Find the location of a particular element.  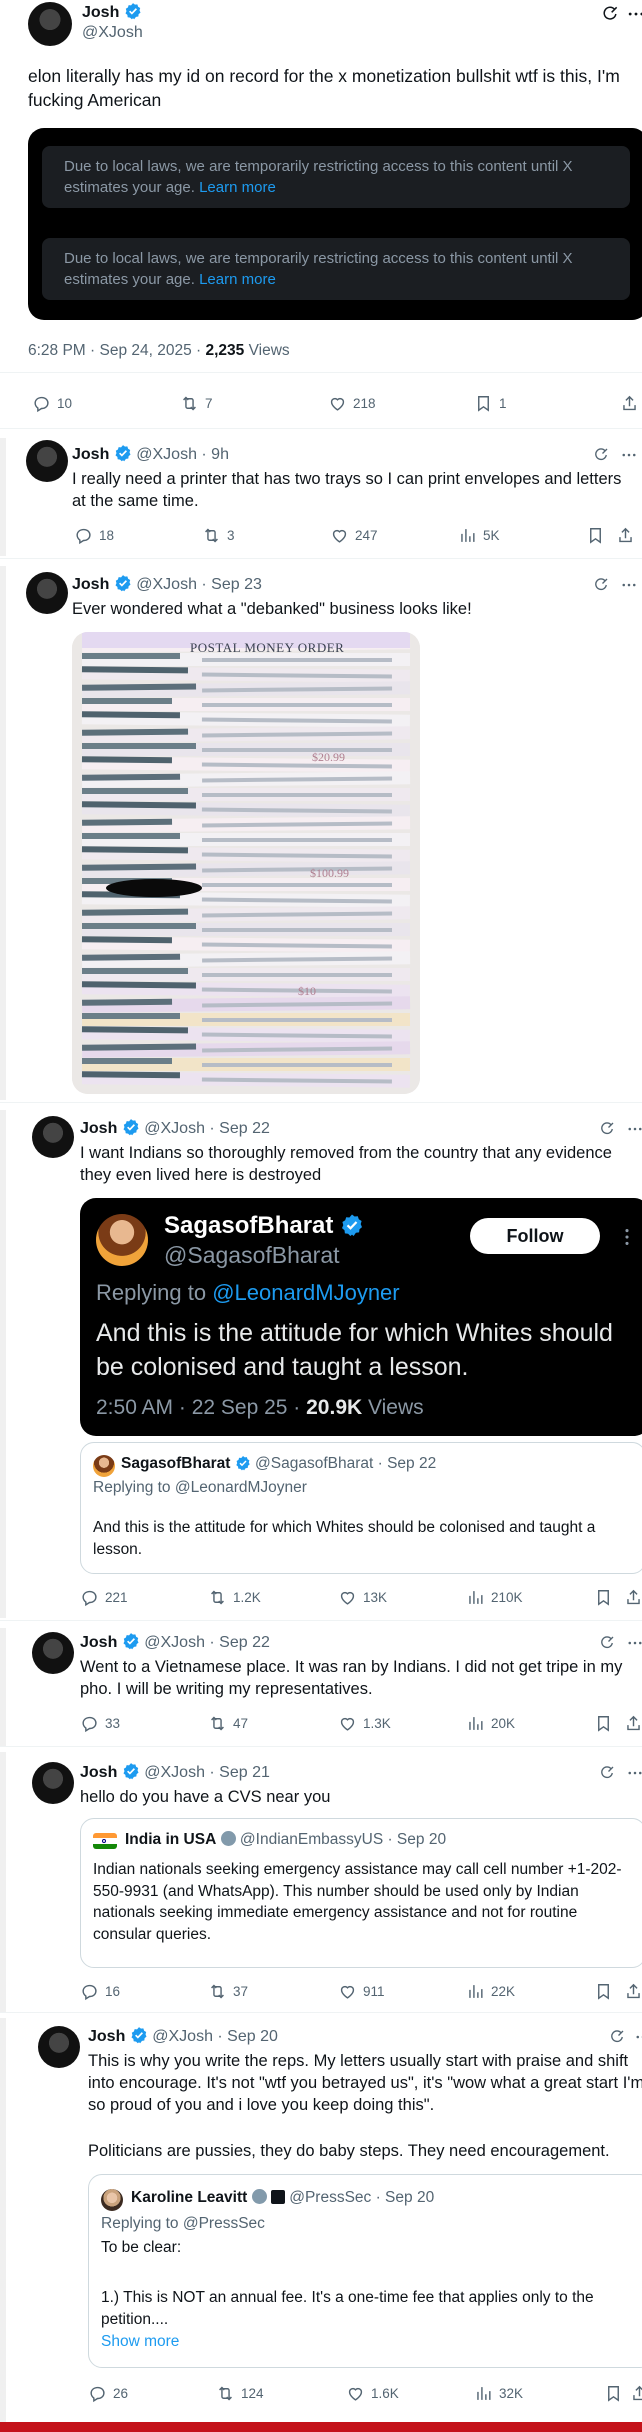

image-label: $10 is located at coordinates (307, 991).